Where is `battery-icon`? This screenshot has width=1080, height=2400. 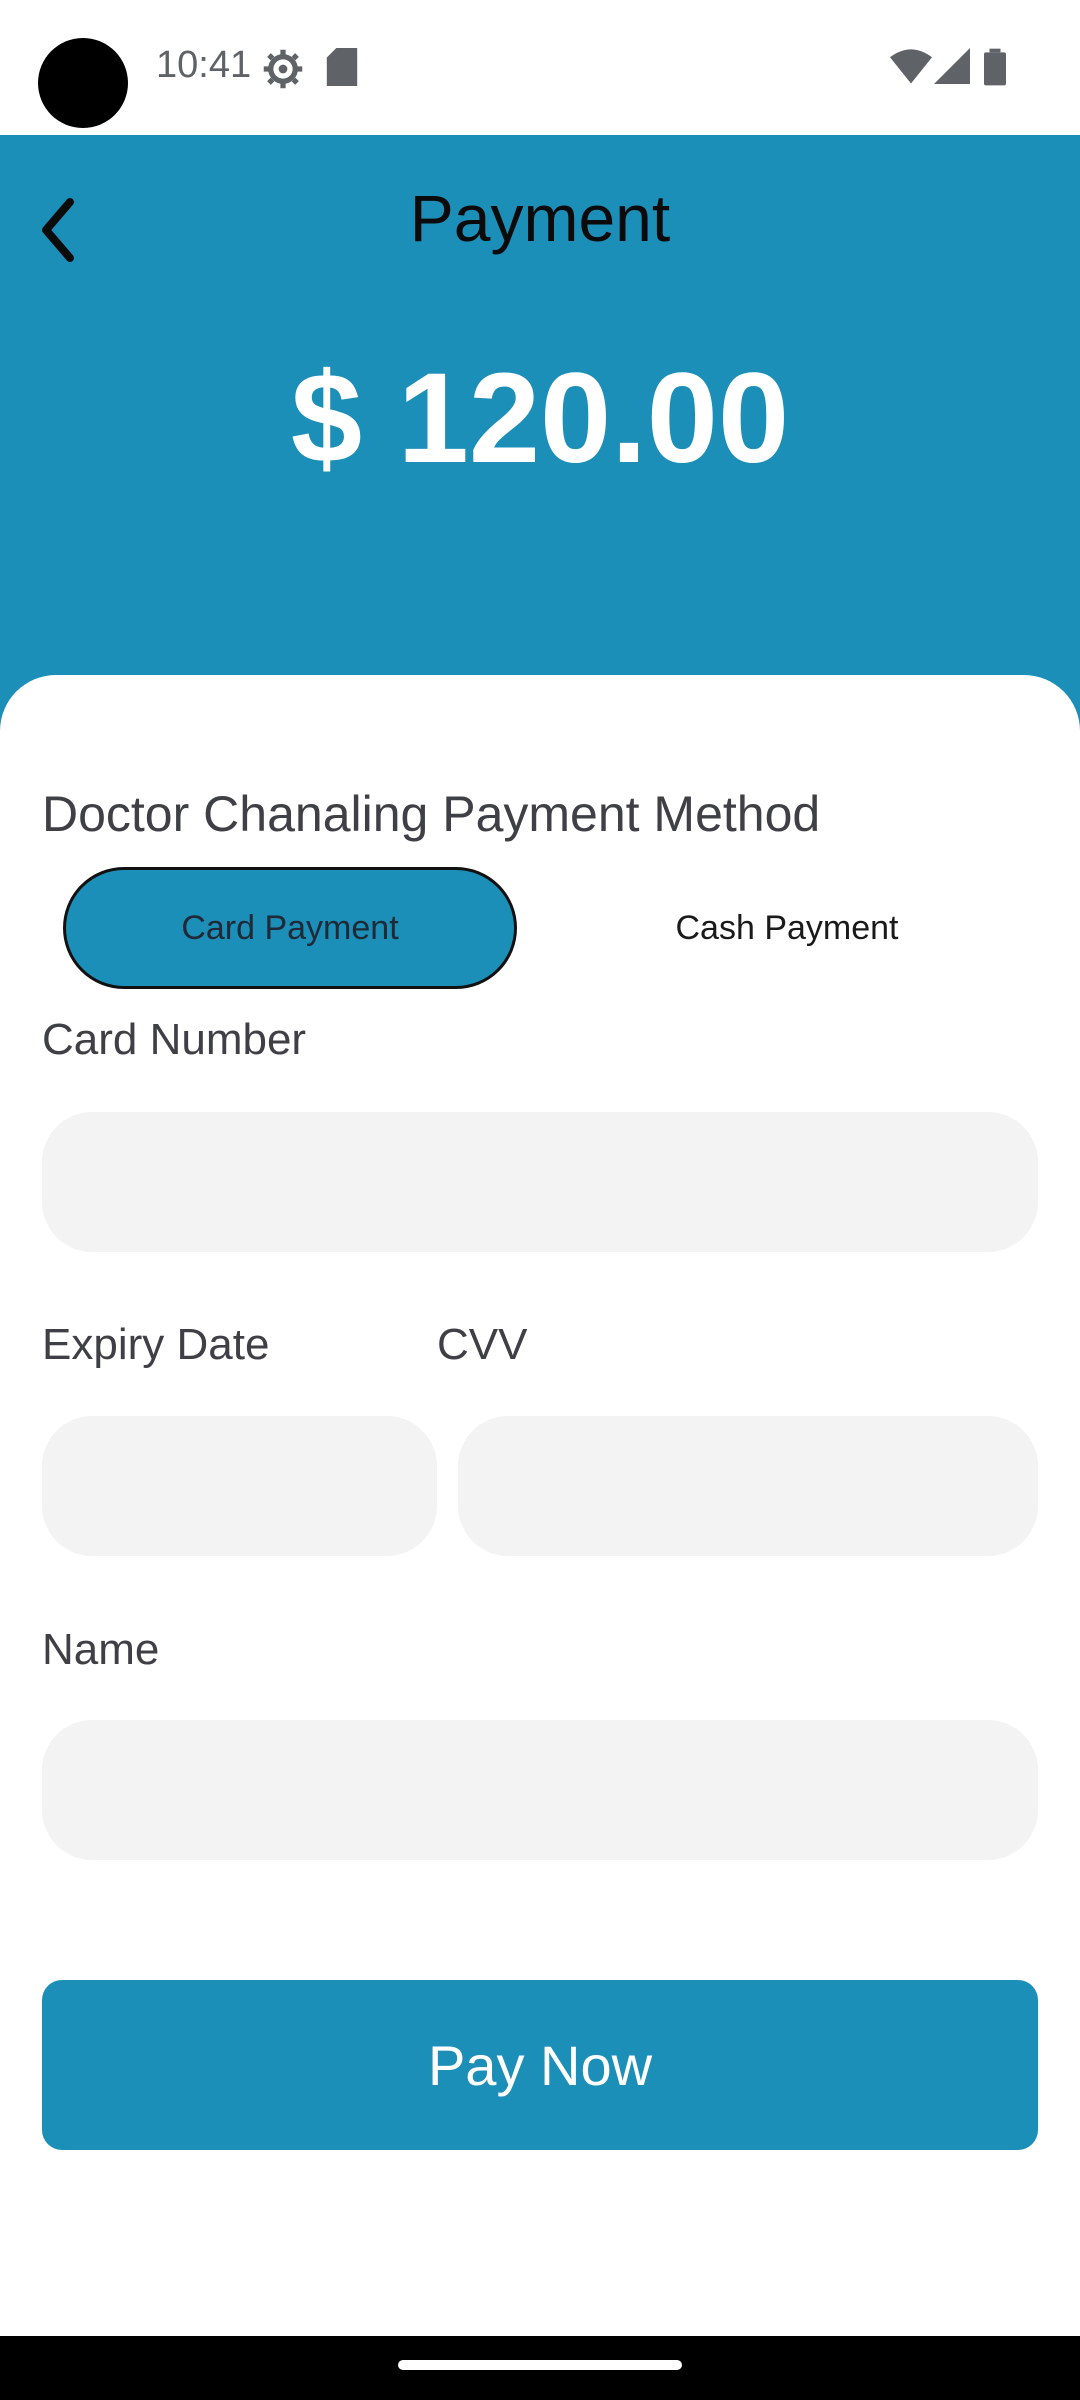 battery-icon is located at coordinates (995, 69).